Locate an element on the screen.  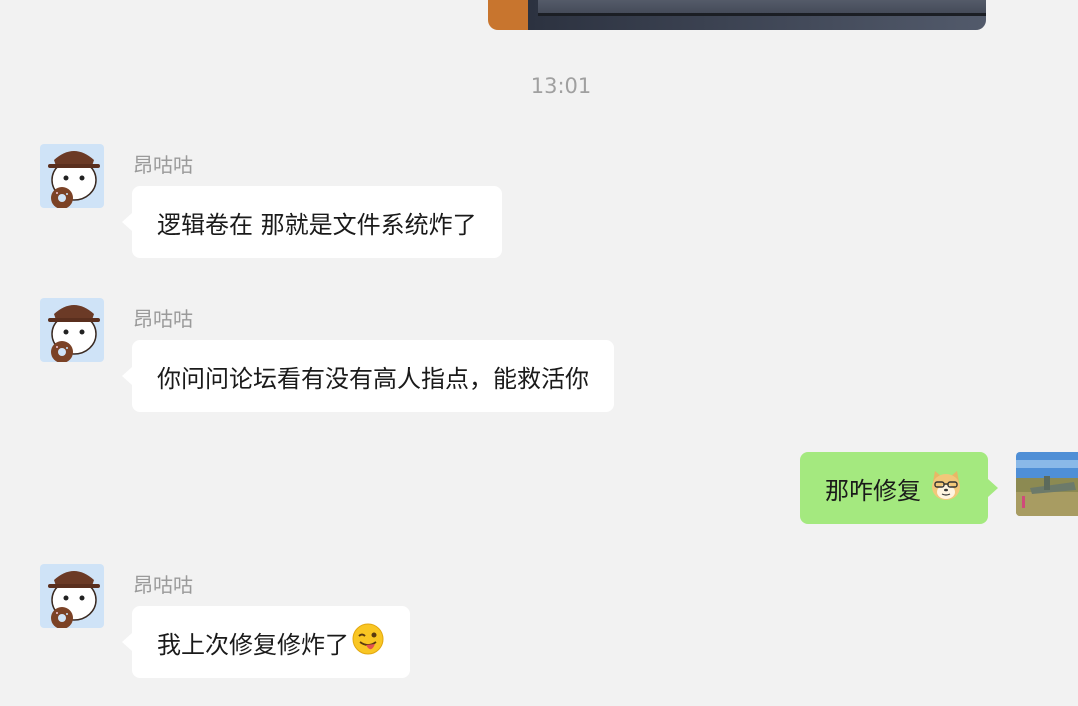
winking-tongue-emoji-icon is located at coordinates (368, 642).